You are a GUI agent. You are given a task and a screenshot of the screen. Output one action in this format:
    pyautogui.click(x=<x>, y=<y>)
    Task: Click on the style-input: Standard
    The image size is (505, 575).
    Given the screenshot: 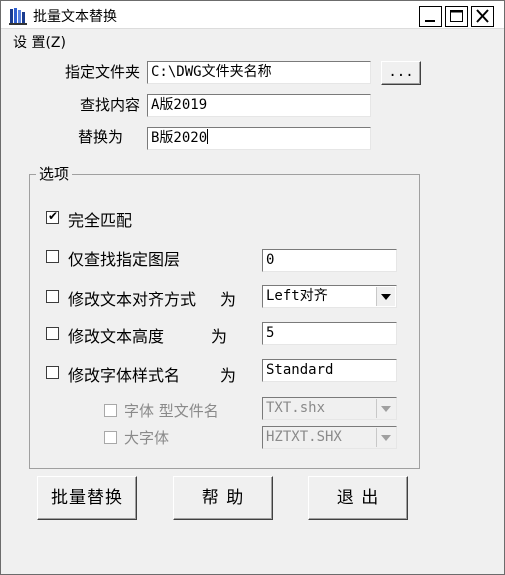 What is the action you would take?
    pyautogui.click(x=329, y=370)
    